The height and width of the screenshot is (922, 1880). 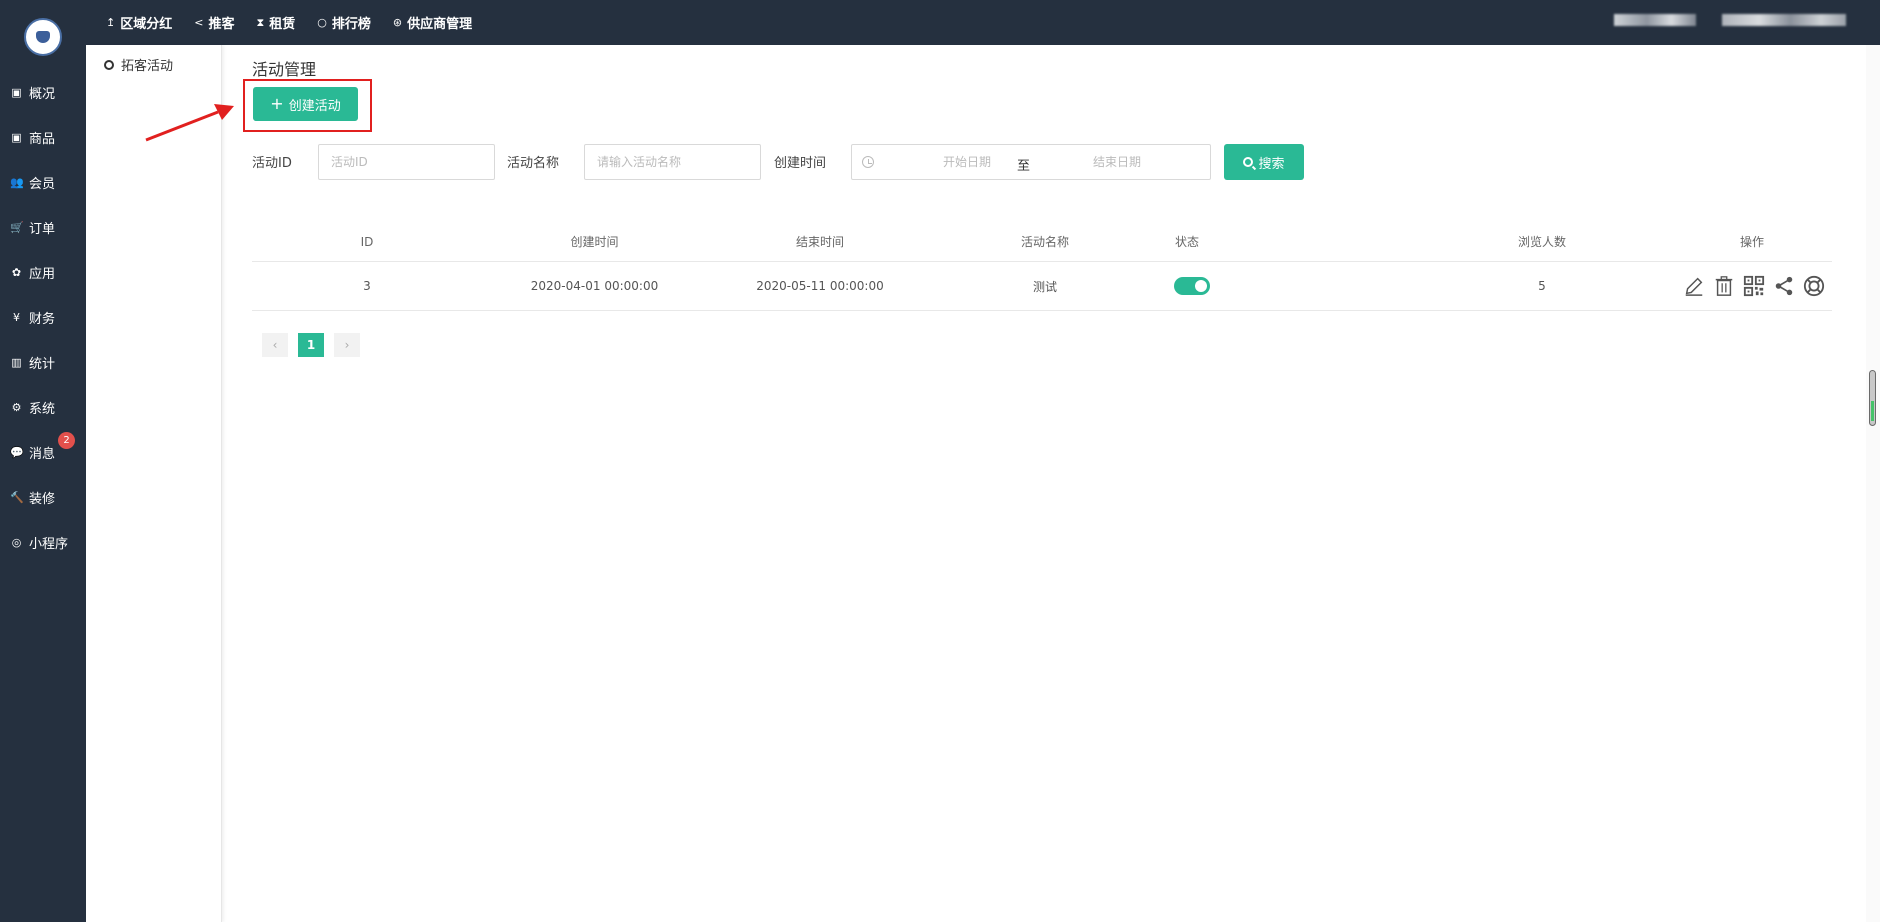 What do you see at coordinates (1694, 286) in the screenshot?
I see `edit-icon` at bounding box center [1694, 286].